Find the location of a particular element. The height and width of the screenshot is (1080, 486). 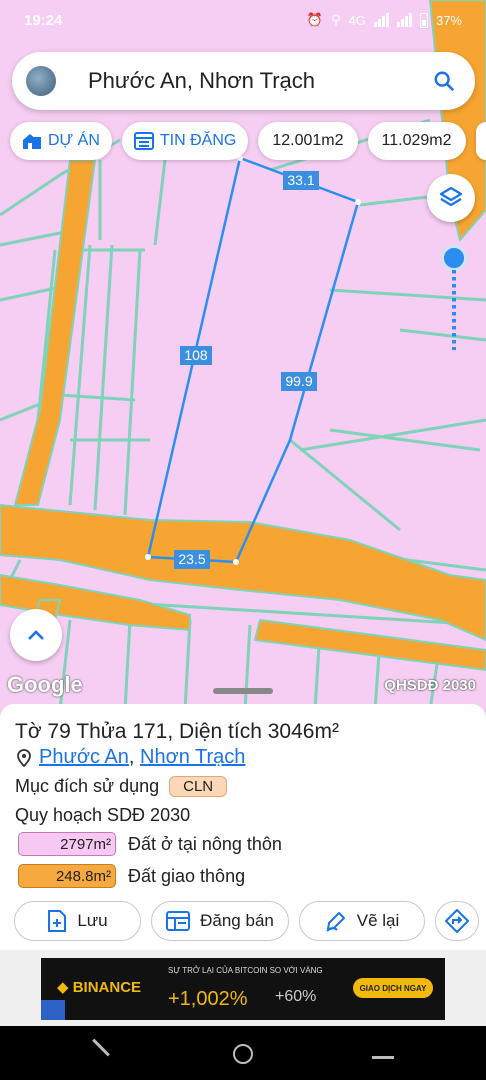

alarm-icon: ⏰ is located at coordinates (315, 19).